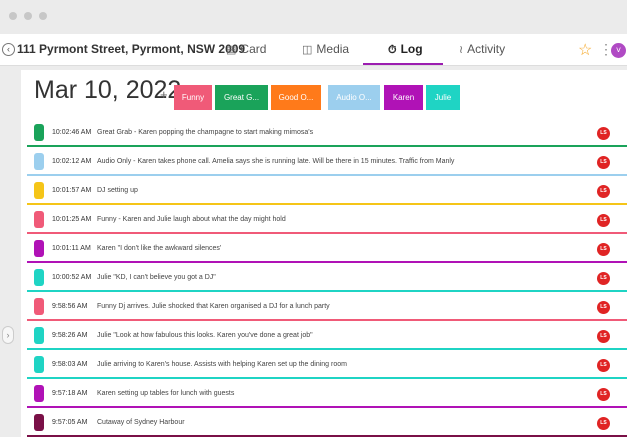 The width and height of the screenshot is (627, 437). I want to click on window-minimize-button, so click(28, 16).